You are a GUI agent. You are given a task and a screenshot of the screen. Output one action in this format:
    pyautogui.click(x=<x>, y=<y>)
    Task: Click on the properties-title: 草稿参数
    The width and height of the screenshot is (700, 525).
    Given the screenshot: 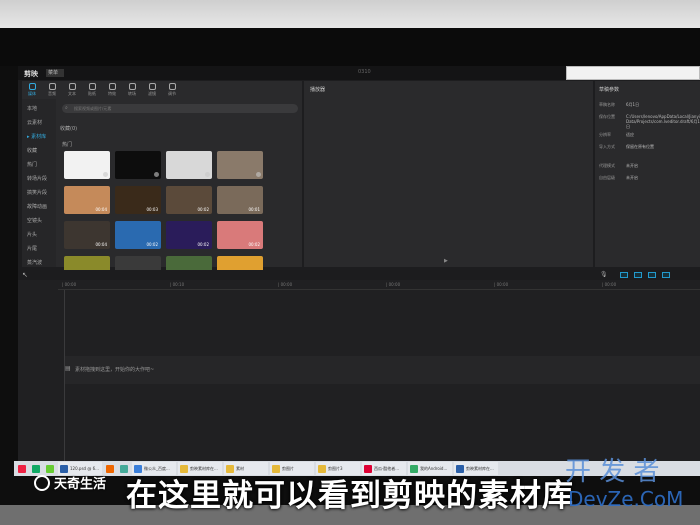 What is the action you would take?
    pyautogui.click(x=609, y=90)
    